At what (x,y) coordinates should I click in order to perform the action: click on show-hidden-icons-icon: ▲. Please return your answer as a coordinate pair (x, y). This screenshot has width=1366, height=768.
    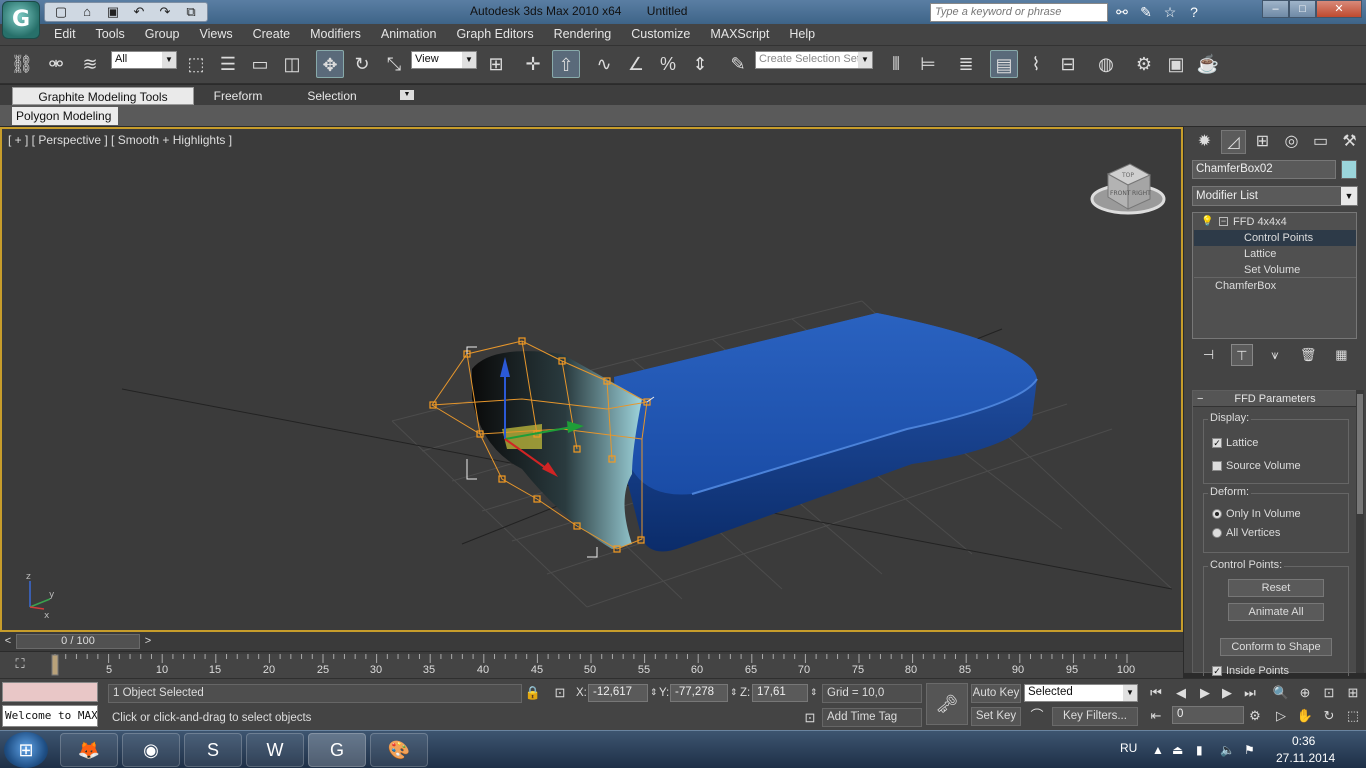
    Looking at the image, I should click on (1158, 750).